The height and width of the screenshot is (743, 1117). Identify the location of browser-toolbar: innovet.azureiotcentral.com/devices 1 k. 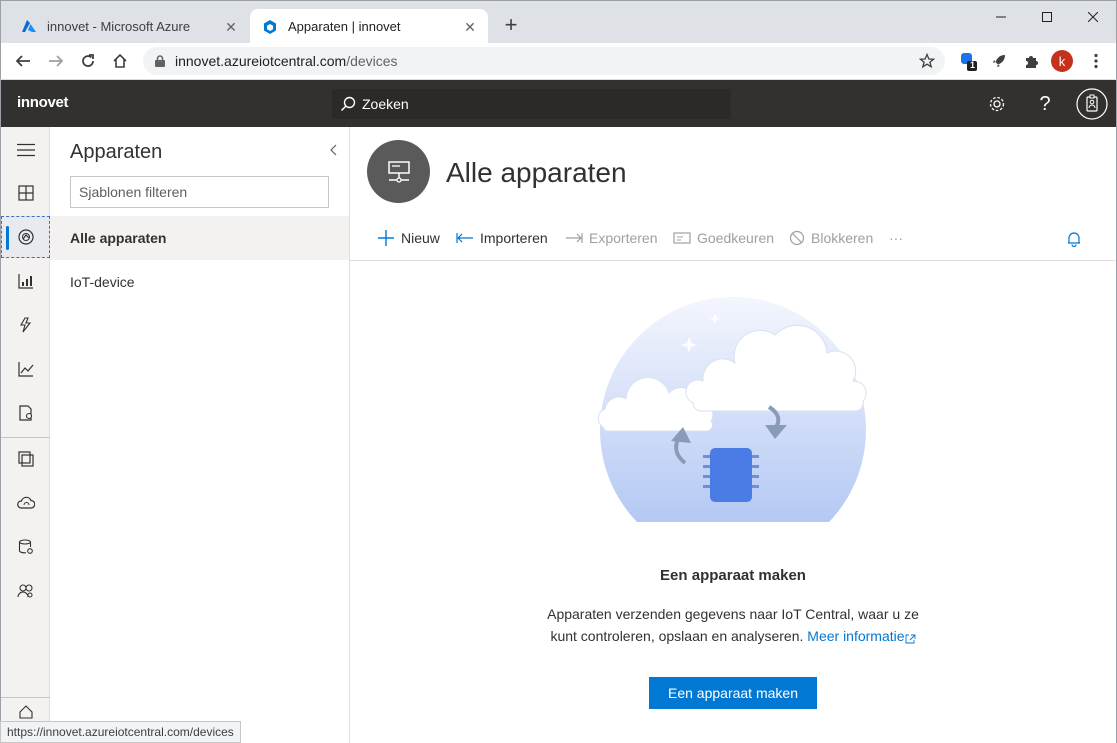
(558, 61).